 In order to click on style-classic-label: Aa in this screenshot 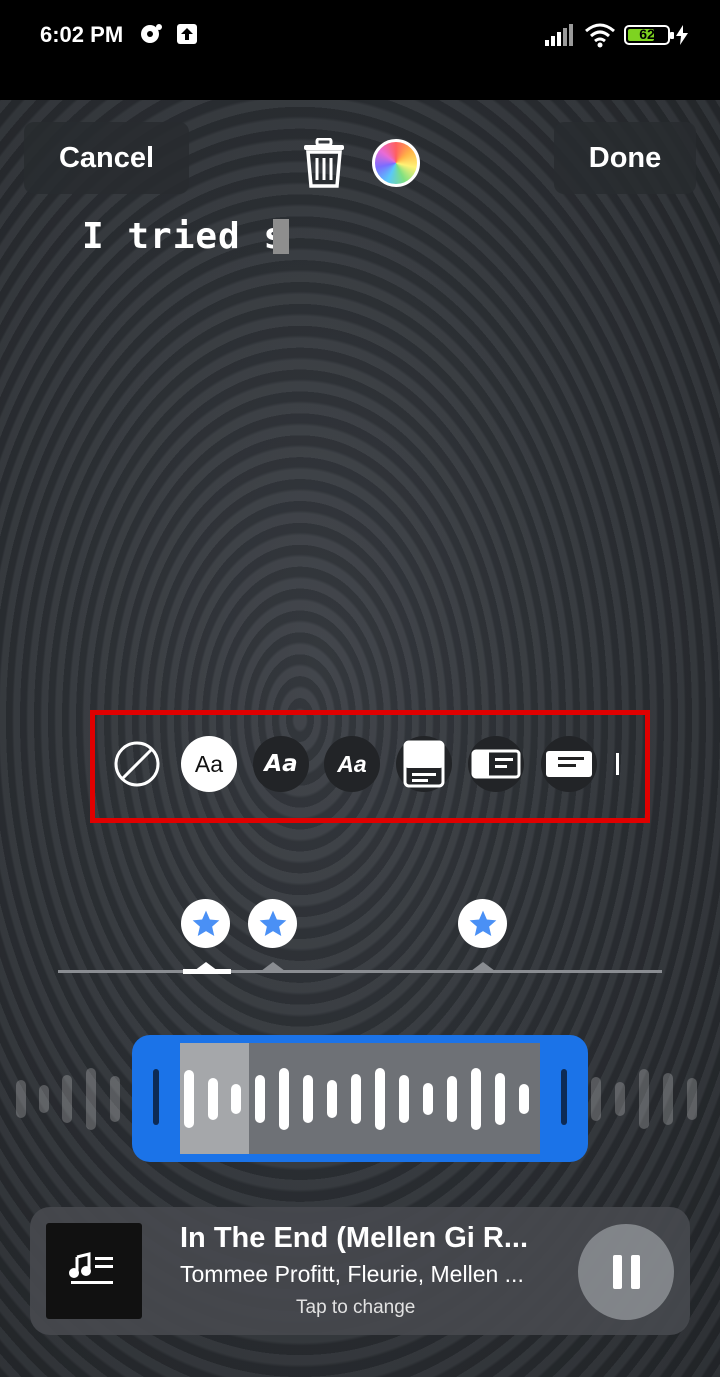, I will do `click(209, 763)`.